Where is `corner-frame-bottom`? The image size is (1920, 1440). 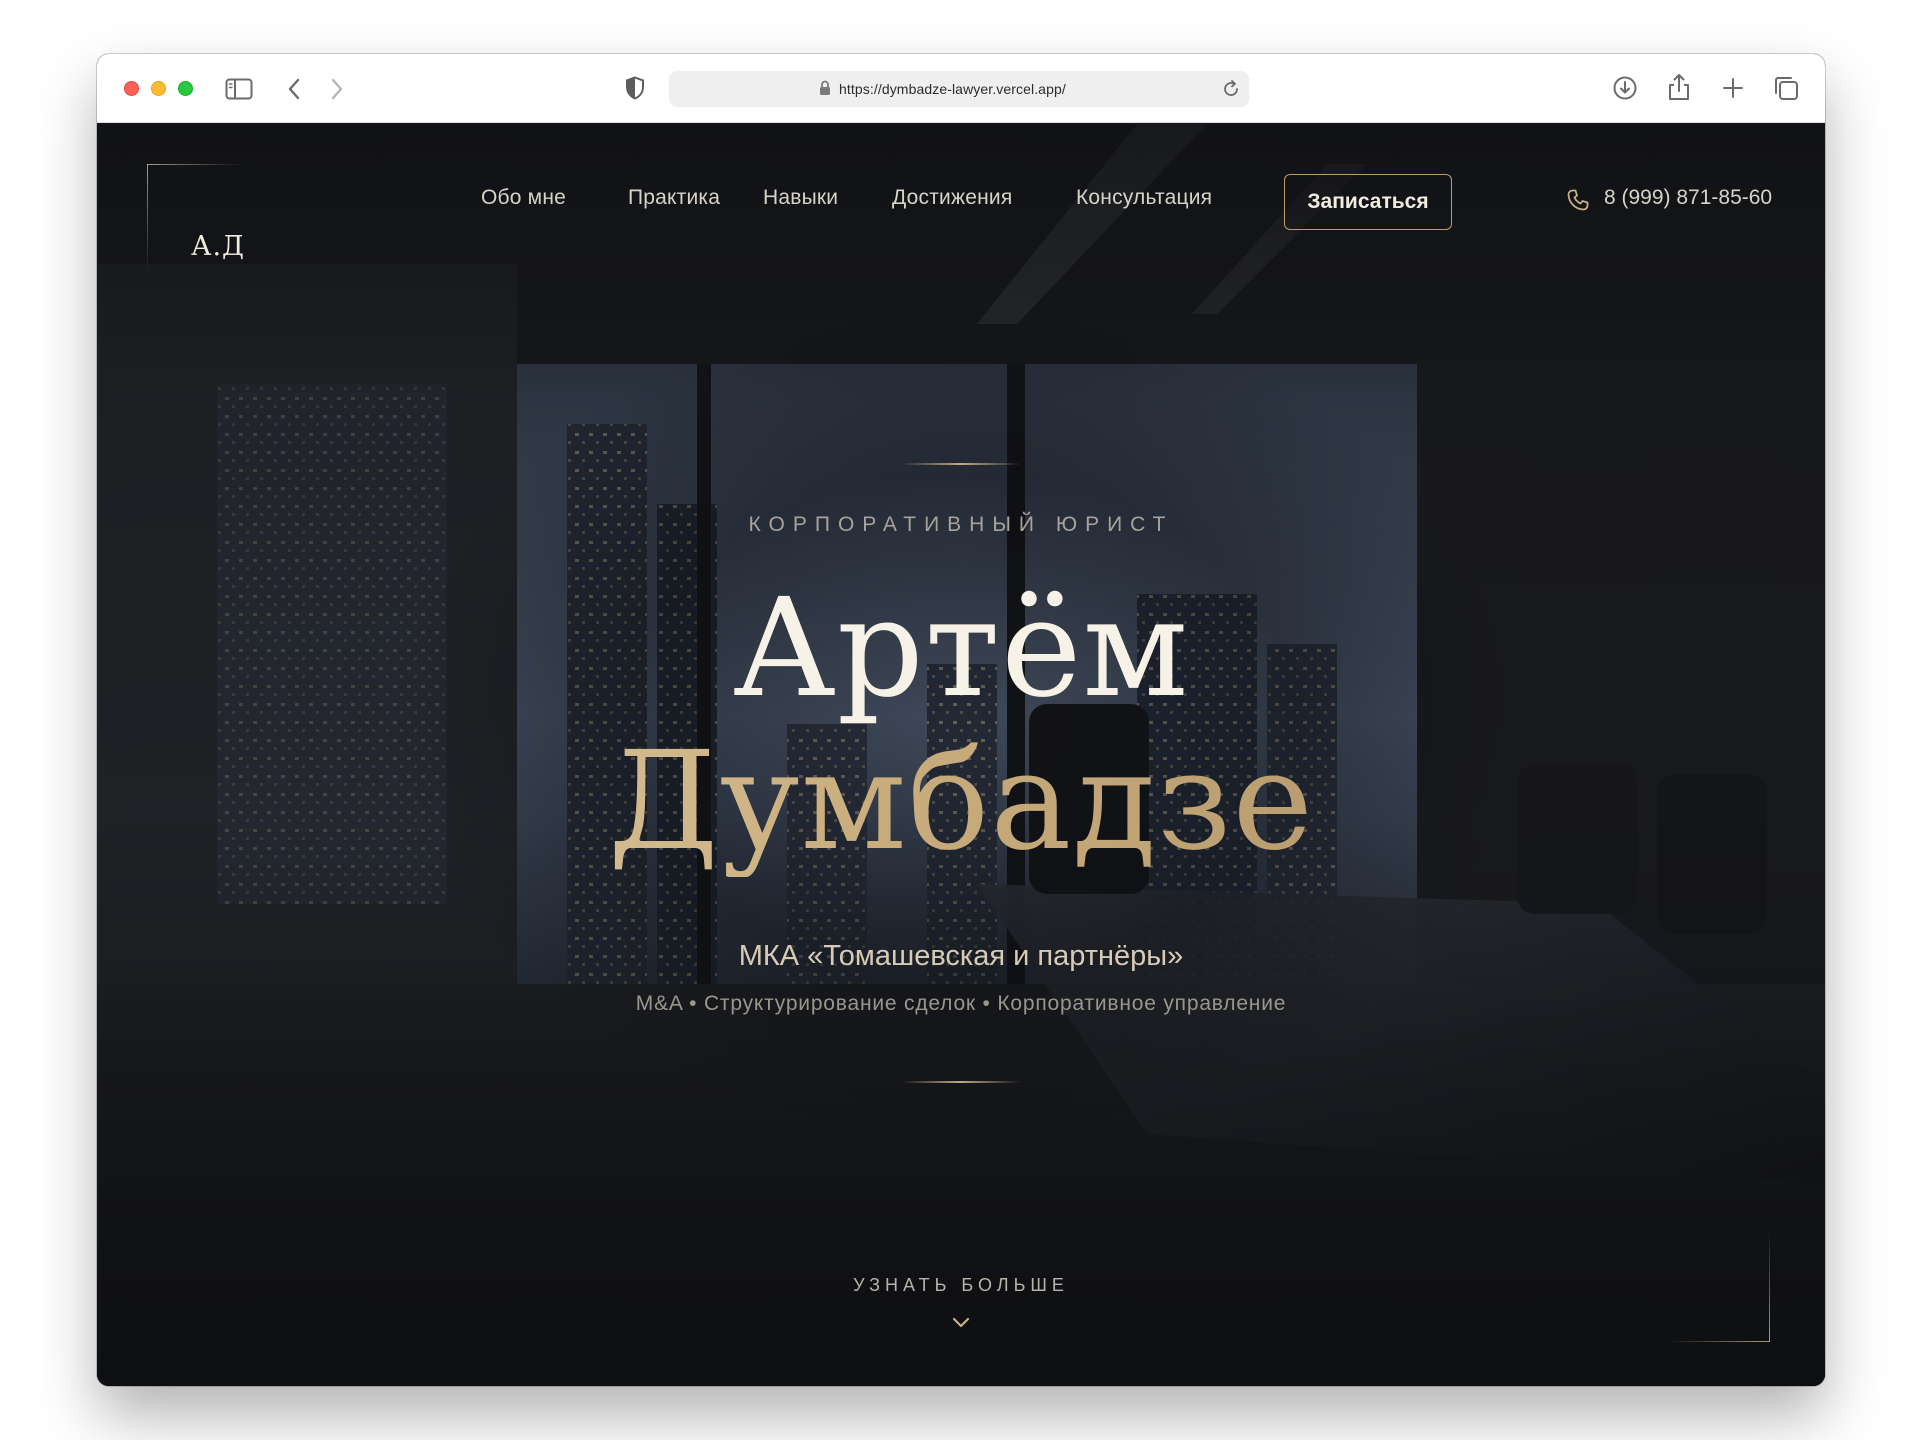 corner-frame-bottom is located at coordinates (1718, 1341).